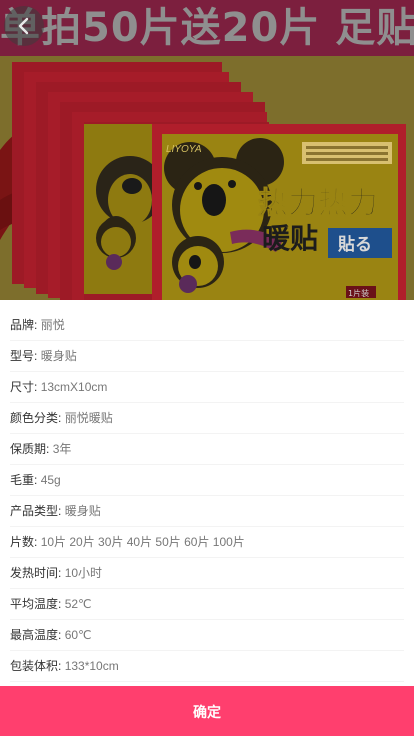 This screenshot has height=737, width=414. What do you see at coordinates (207, 325) in the screenshot?
I see `spec-row-brand: 品牌: 丽悦` at bounding box center [207, 325].